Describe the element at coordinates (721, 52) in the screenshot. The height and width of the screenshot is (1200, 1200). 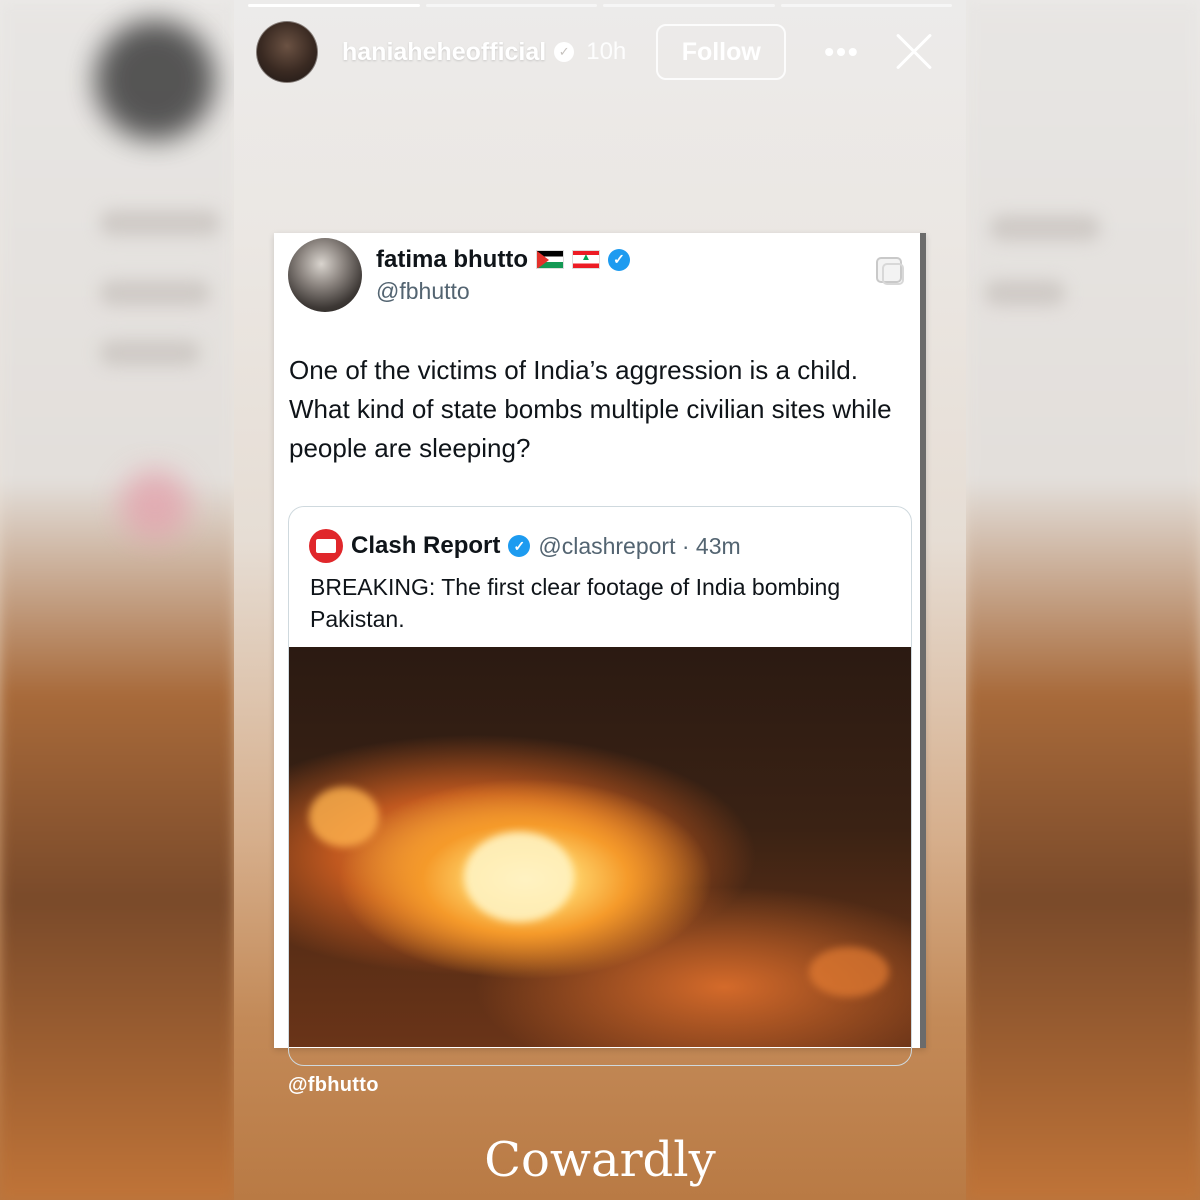
I see `follow-button: Follow` at that location.